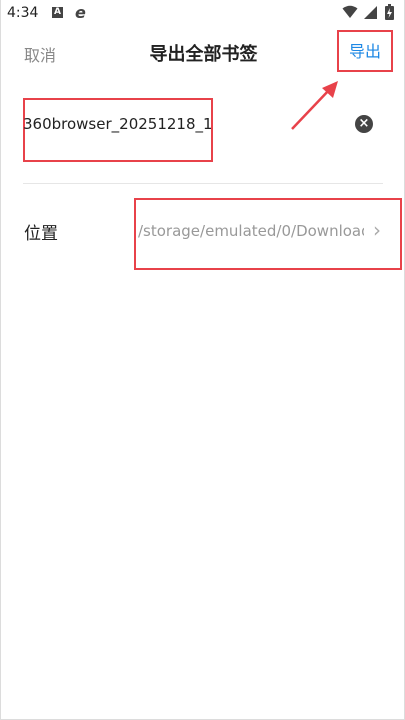  What do you see at coordinates (364, 124) in the screenshot?
I see `clear-icon: ×` at bounding box center [364, 124].